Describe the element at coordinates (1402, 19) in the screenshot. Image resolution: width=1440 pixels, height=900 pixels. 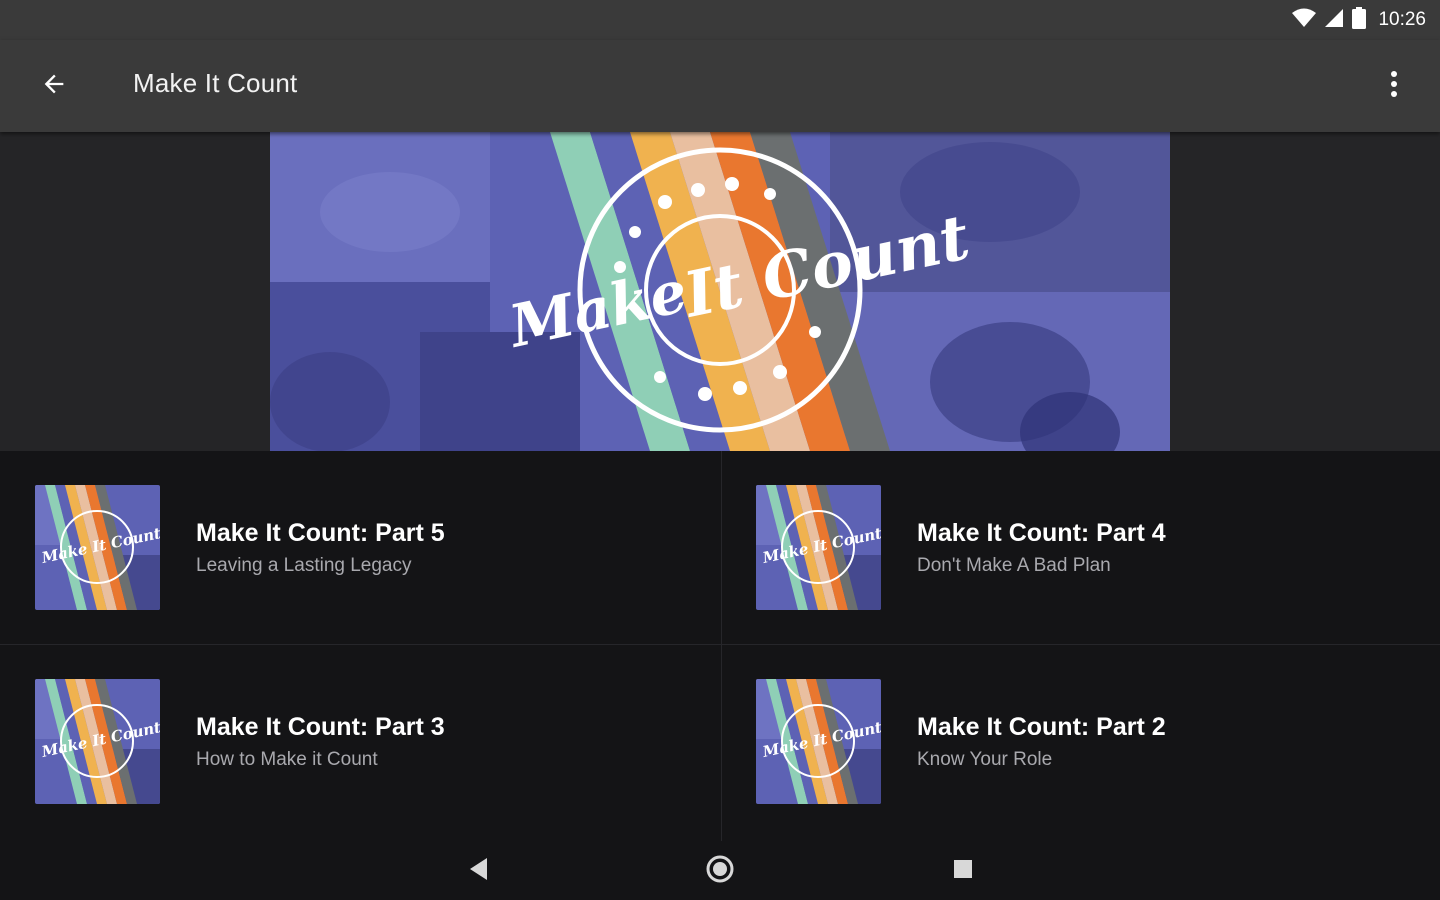
I see `status-time: 10:26` at that location.